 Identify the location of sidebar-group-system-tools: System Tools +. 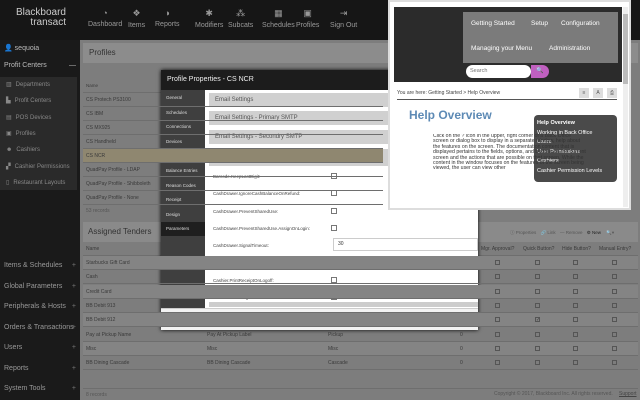
(40, 388).